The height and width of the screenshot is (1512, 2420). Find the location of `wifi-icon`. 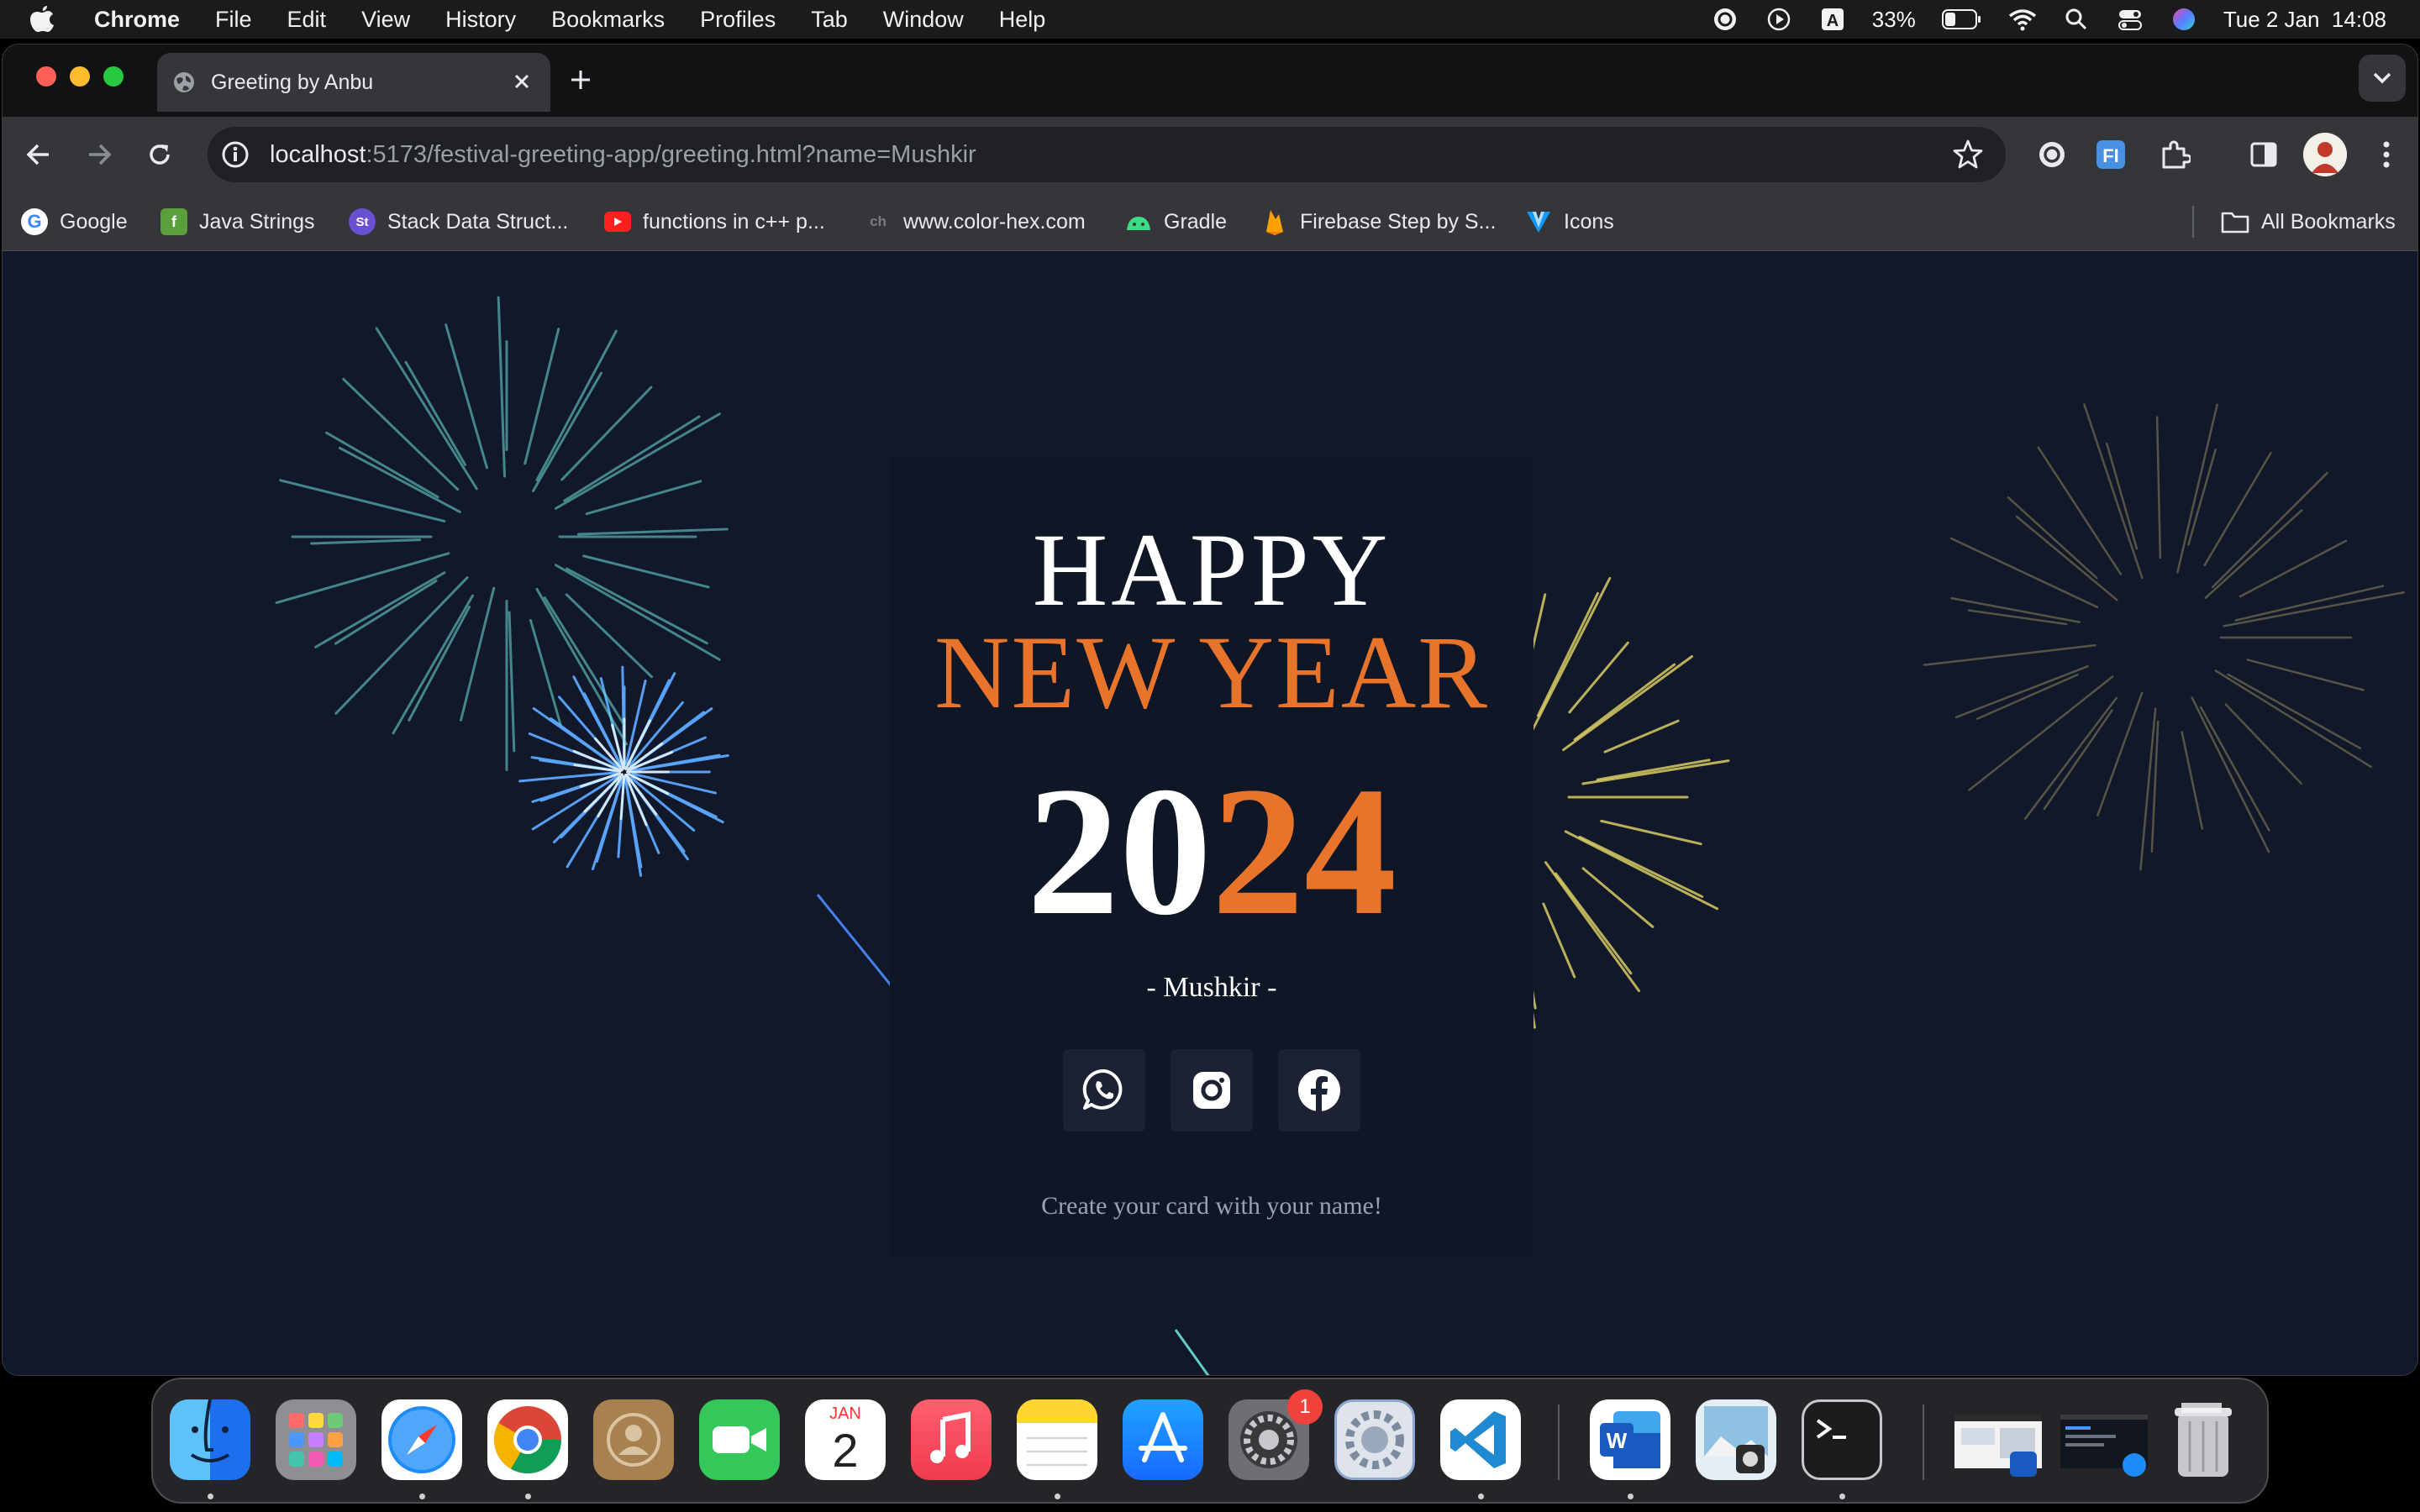

wifi-icon is located at coordinates (2023, 19).